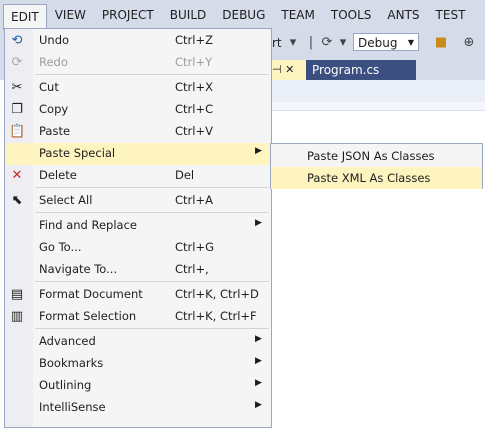 The height and width of the screenshot is (428, 485). What do you see at coordinates (192, 269) in the screenshot?
I see `menu-item-shortcut: Ctrl+,` at bounding box center [192, 269].